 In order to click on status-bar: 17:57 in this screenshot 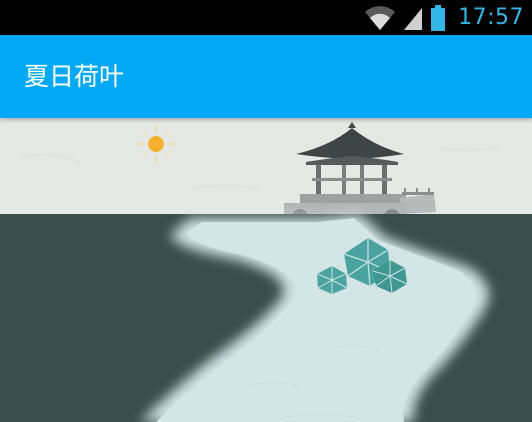, I will do `click(266, 17)`.